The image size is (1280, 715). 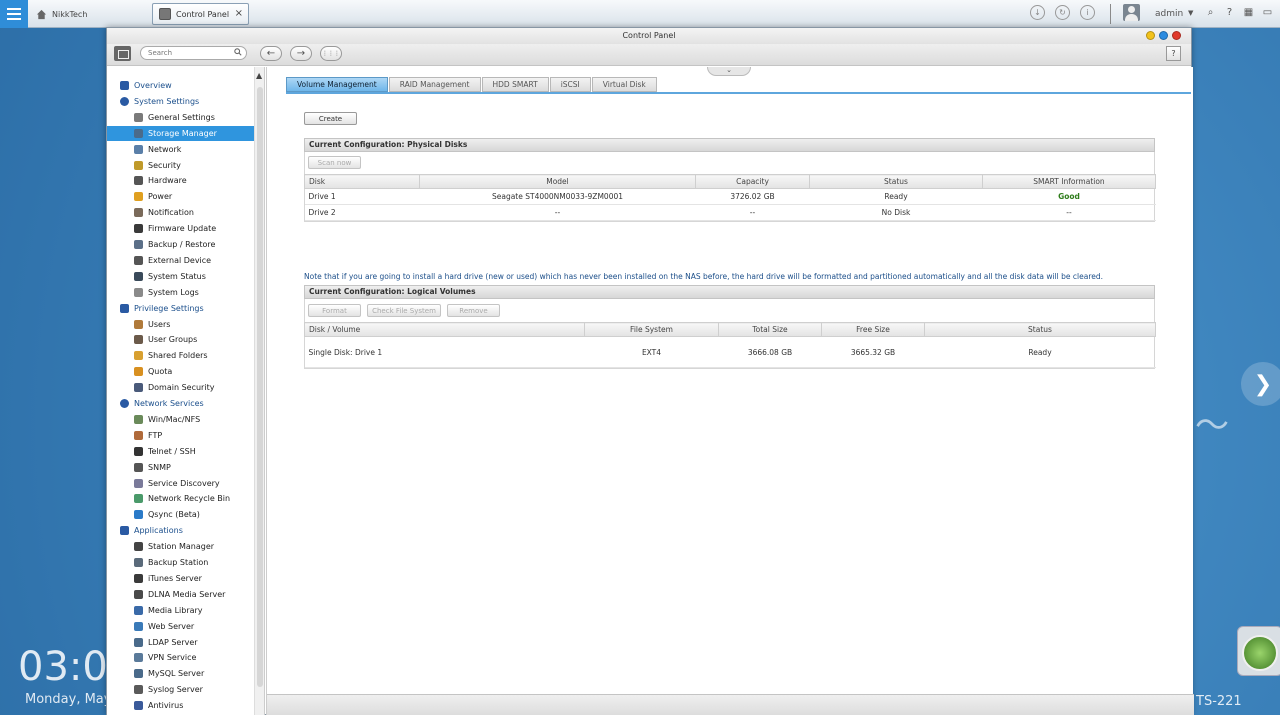 What do you see at coordinates (1150, 35) in the screenshot?
I see `minimize-icon` at bounding box center [1150, 35].